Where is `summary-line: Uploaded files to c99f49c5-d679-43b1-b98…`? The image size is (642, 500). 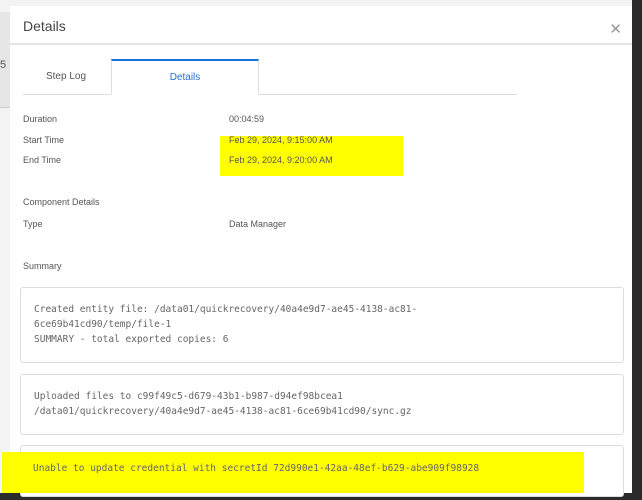 summary-line: Uploaded files to c99f49c5-d679-43b1-b98… is located at coordinates (188, 396).